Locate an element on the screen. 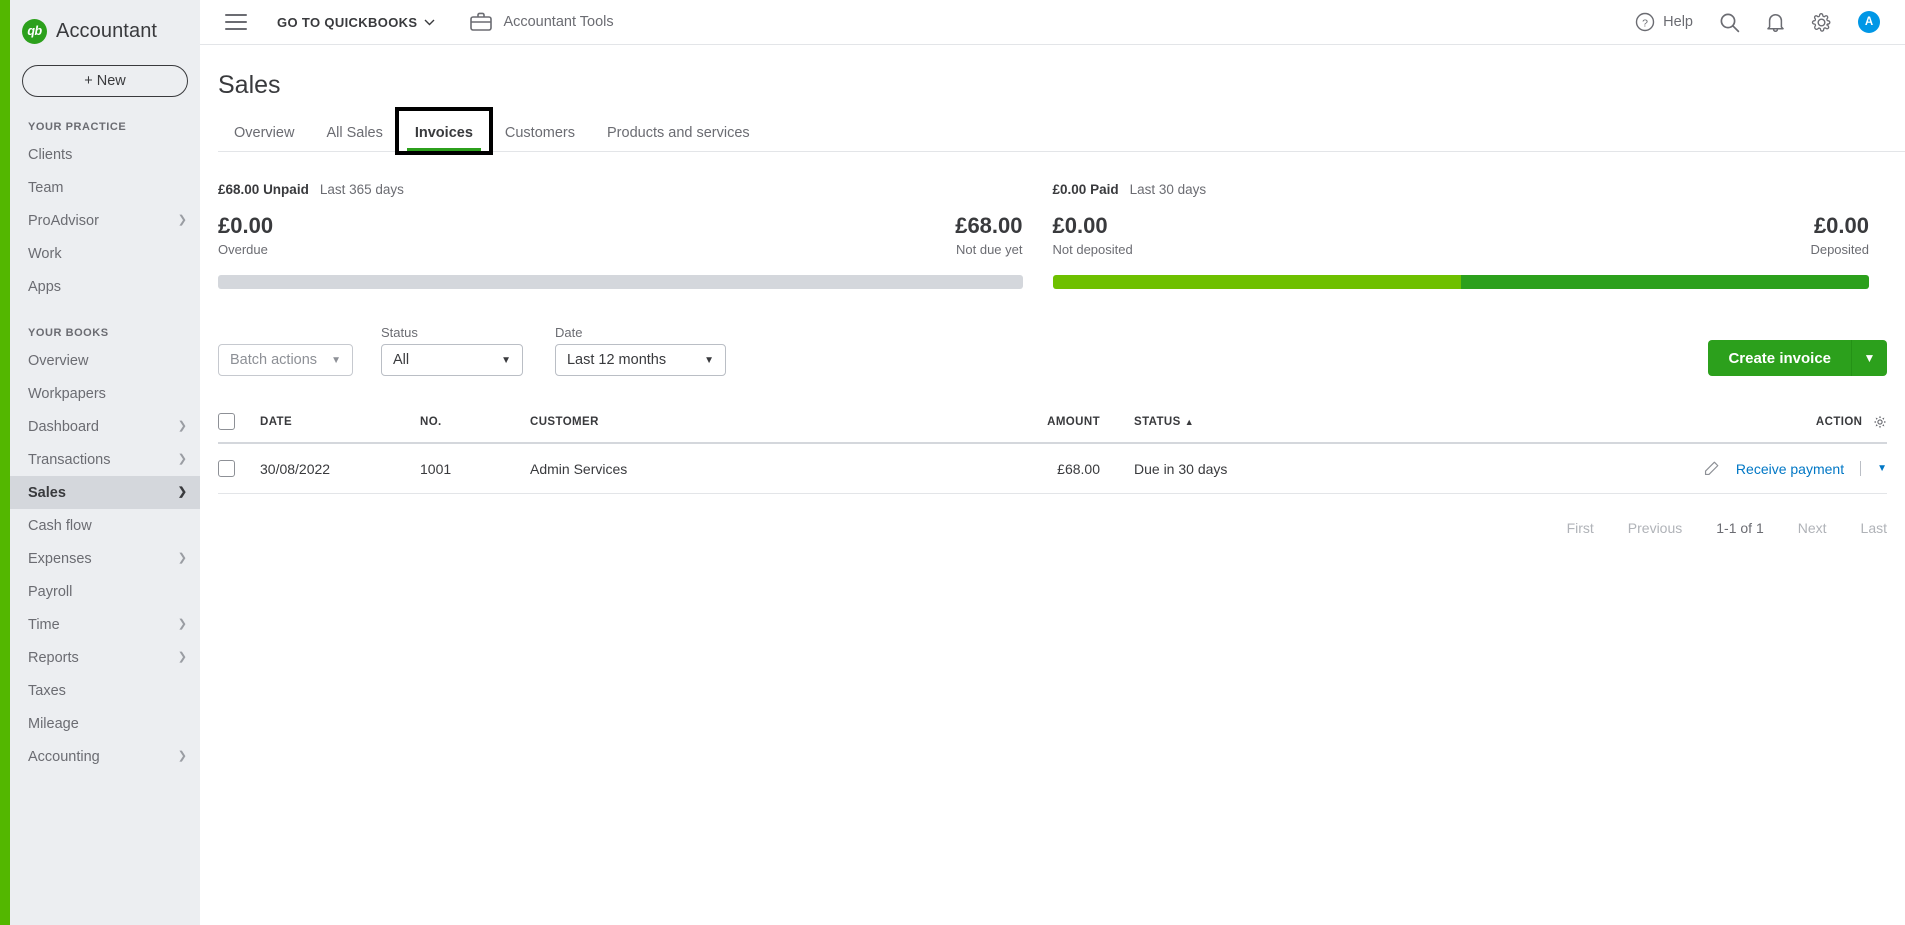 This screenshot has height=925, width=1905. date-filter-dropdown: Last 12 months ▼ is located at coordinates (640, 360).